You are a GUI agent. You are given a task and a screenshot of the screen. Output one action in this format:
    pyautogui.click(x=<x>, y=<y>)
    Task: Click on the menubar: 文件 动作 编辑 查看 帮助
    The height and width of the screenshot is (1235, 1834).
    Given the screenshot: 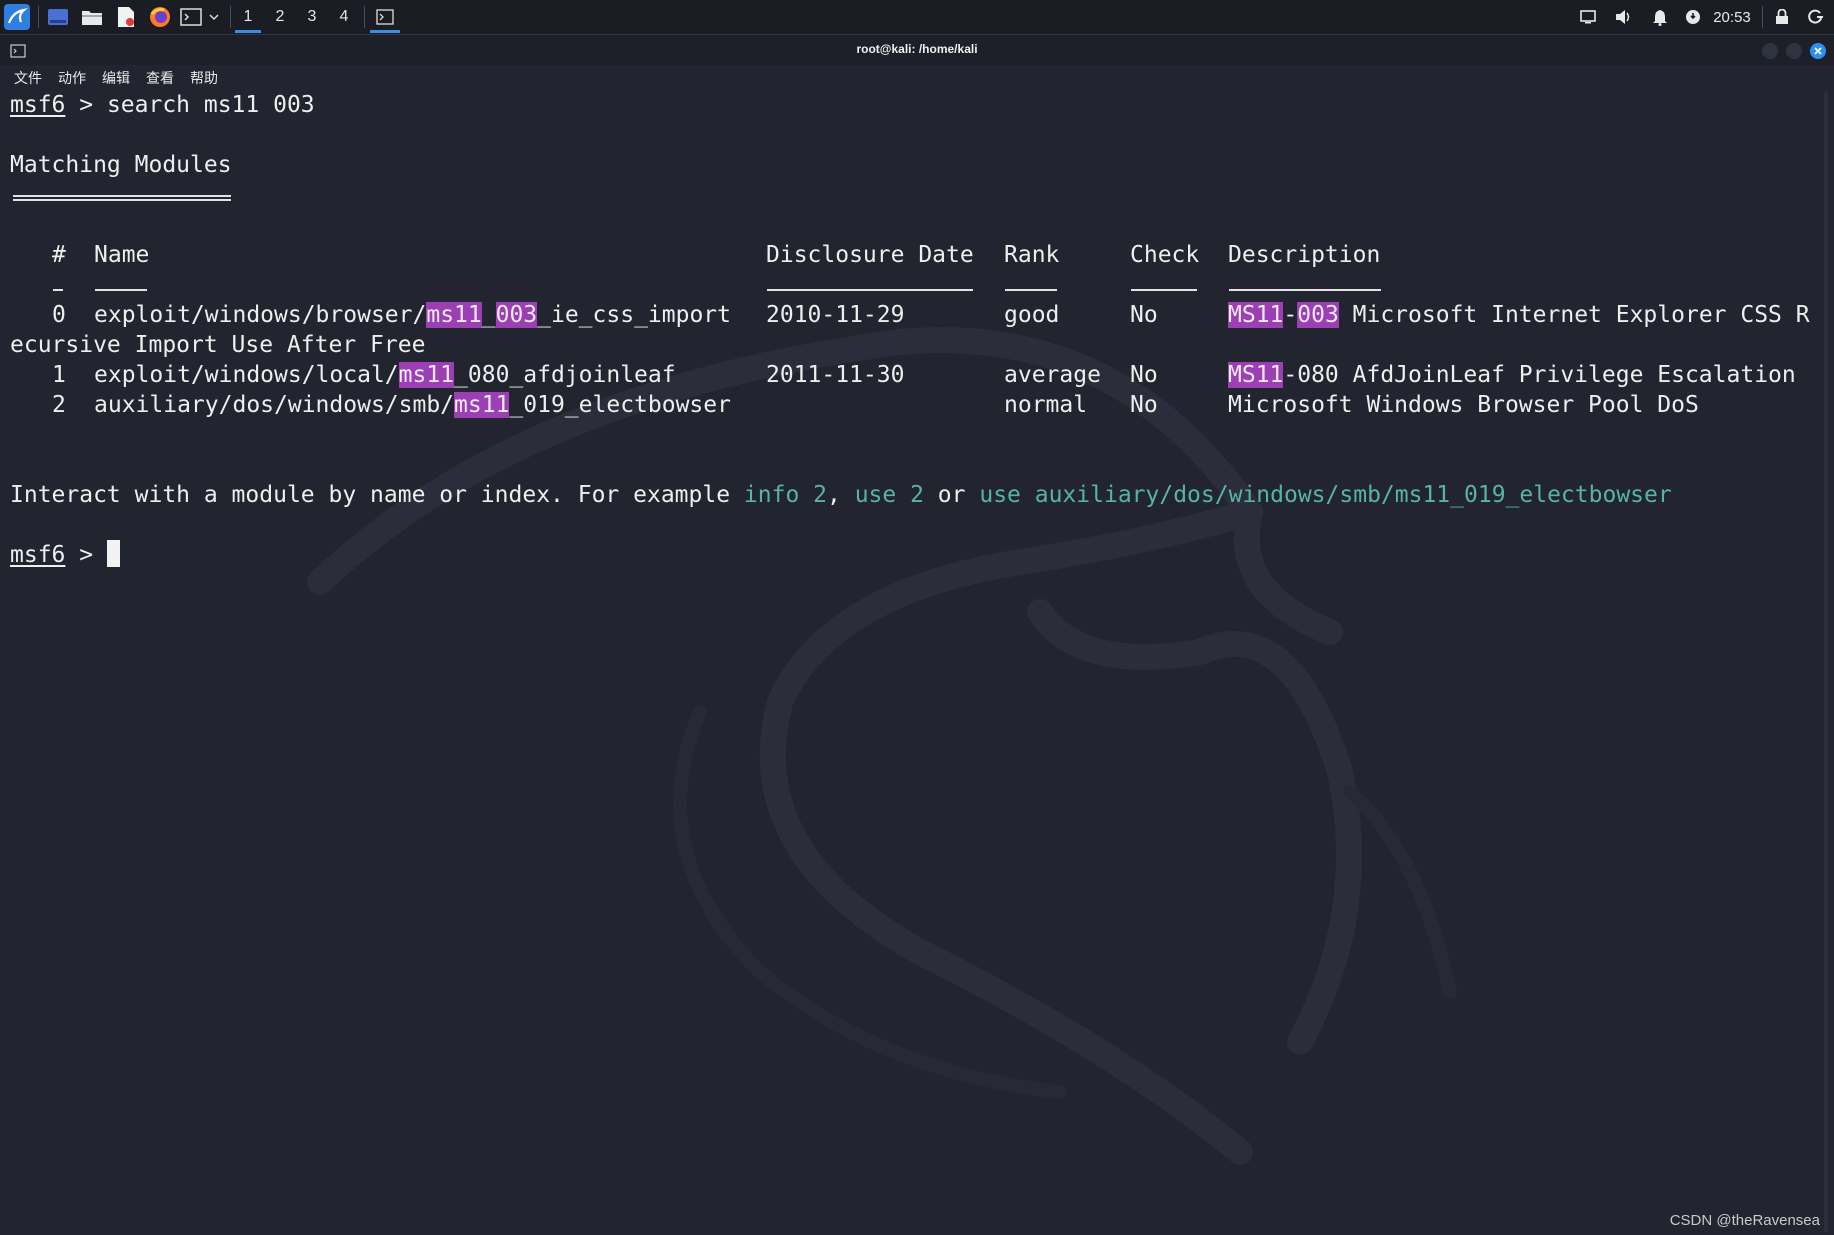 What is the action you would take?
    pyautogui.click(x=917, y=78)
    